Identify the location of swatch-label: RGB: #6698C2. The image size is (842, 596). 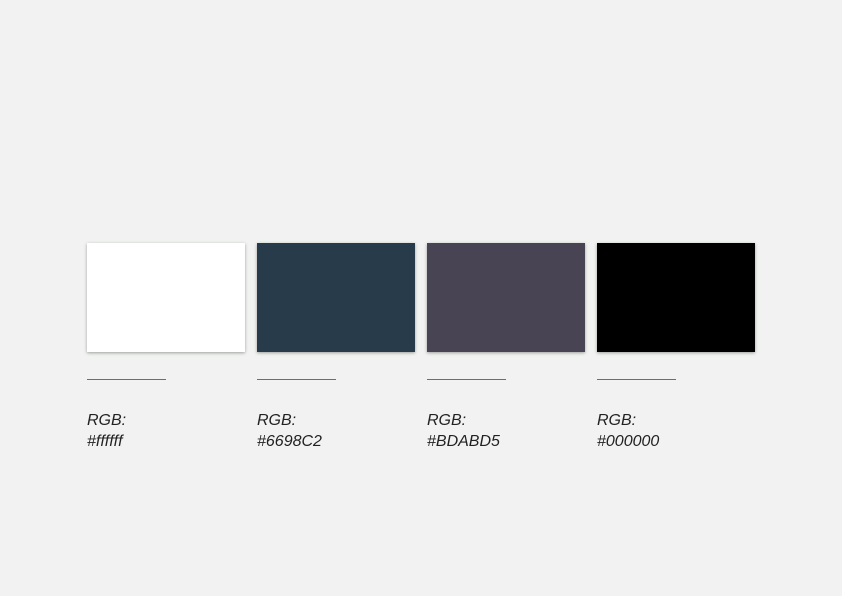
(289, 431).